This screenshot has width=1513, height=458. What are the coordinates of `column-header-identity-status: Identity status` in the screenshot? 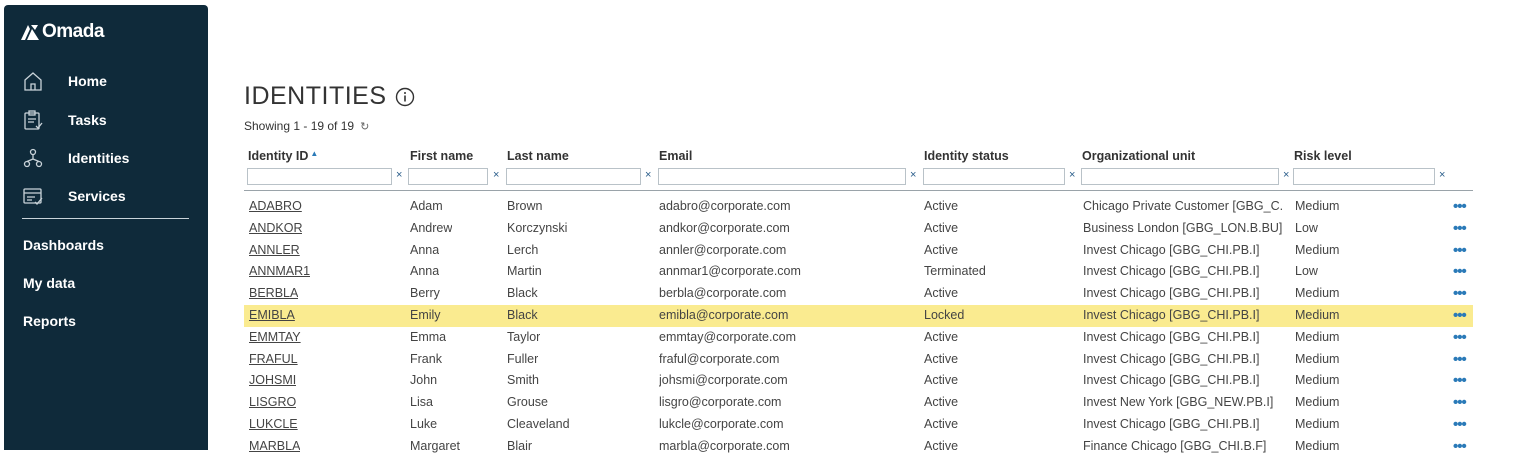 It's located at (966, 156).